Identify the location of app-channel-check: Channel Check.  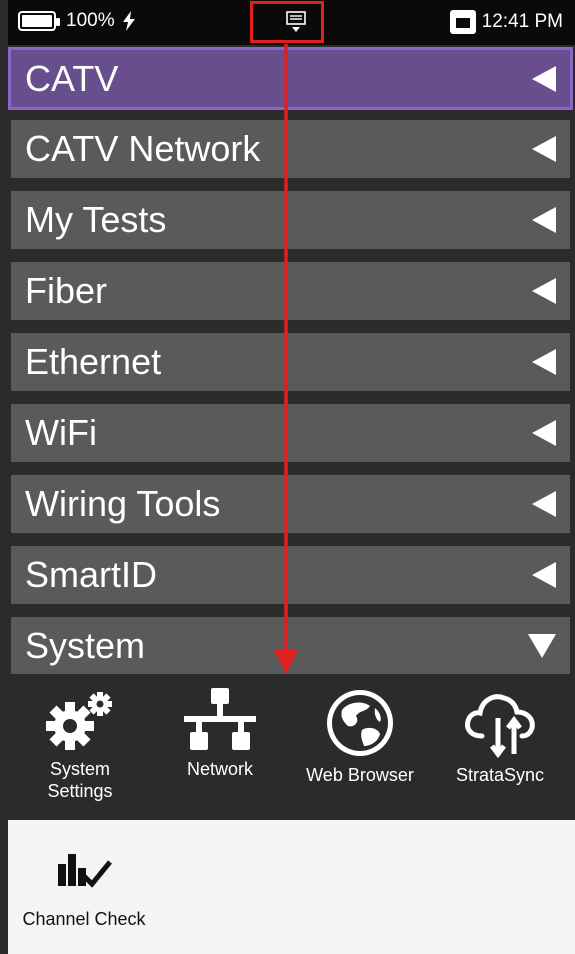
(84, 890).